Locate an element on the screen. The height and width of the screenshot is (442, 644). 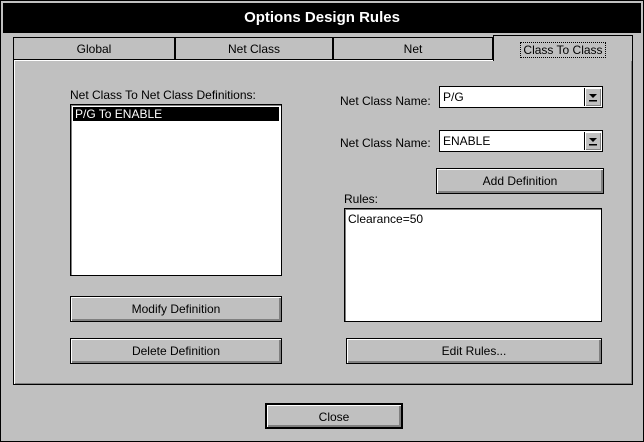
close-button: Close is located at coordinates (334, 416).